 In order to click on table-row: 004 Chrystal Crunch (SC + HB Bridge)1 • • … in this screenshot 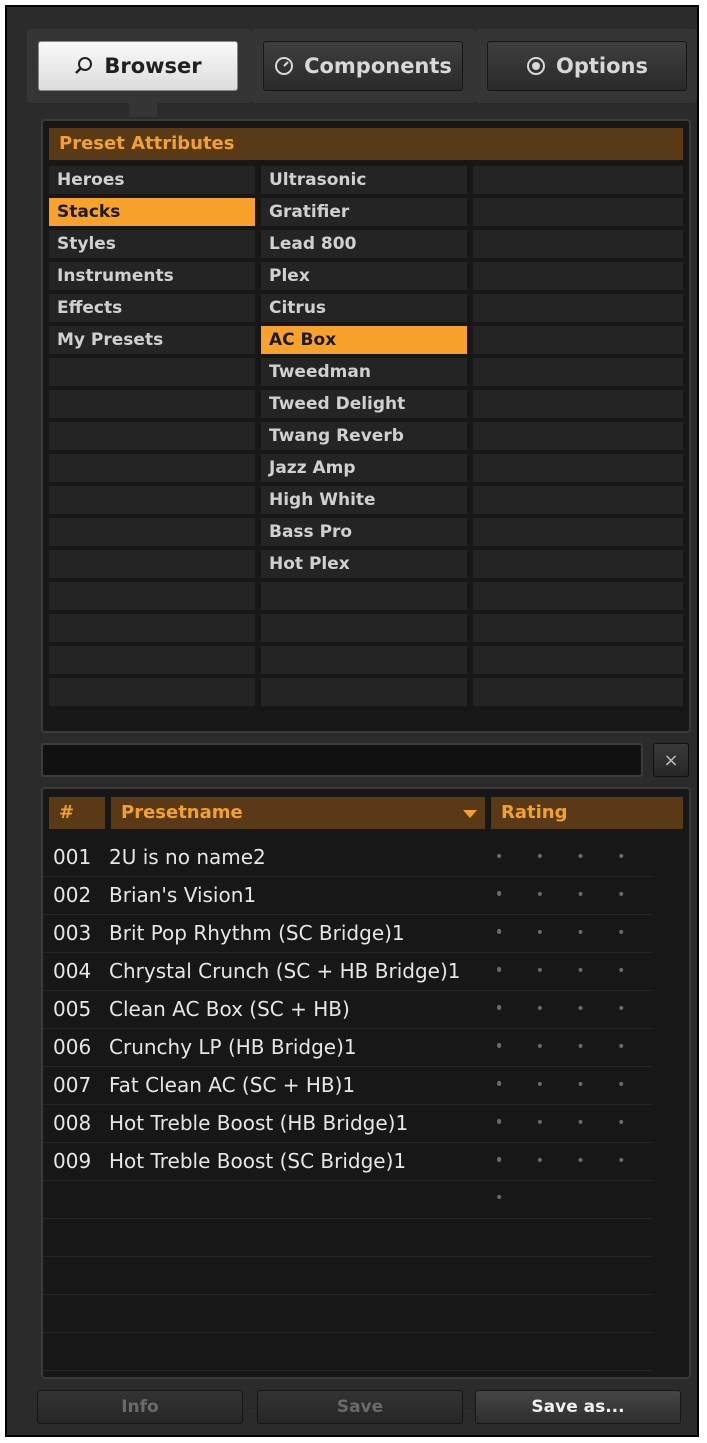, I will do `click(348, 984)`.